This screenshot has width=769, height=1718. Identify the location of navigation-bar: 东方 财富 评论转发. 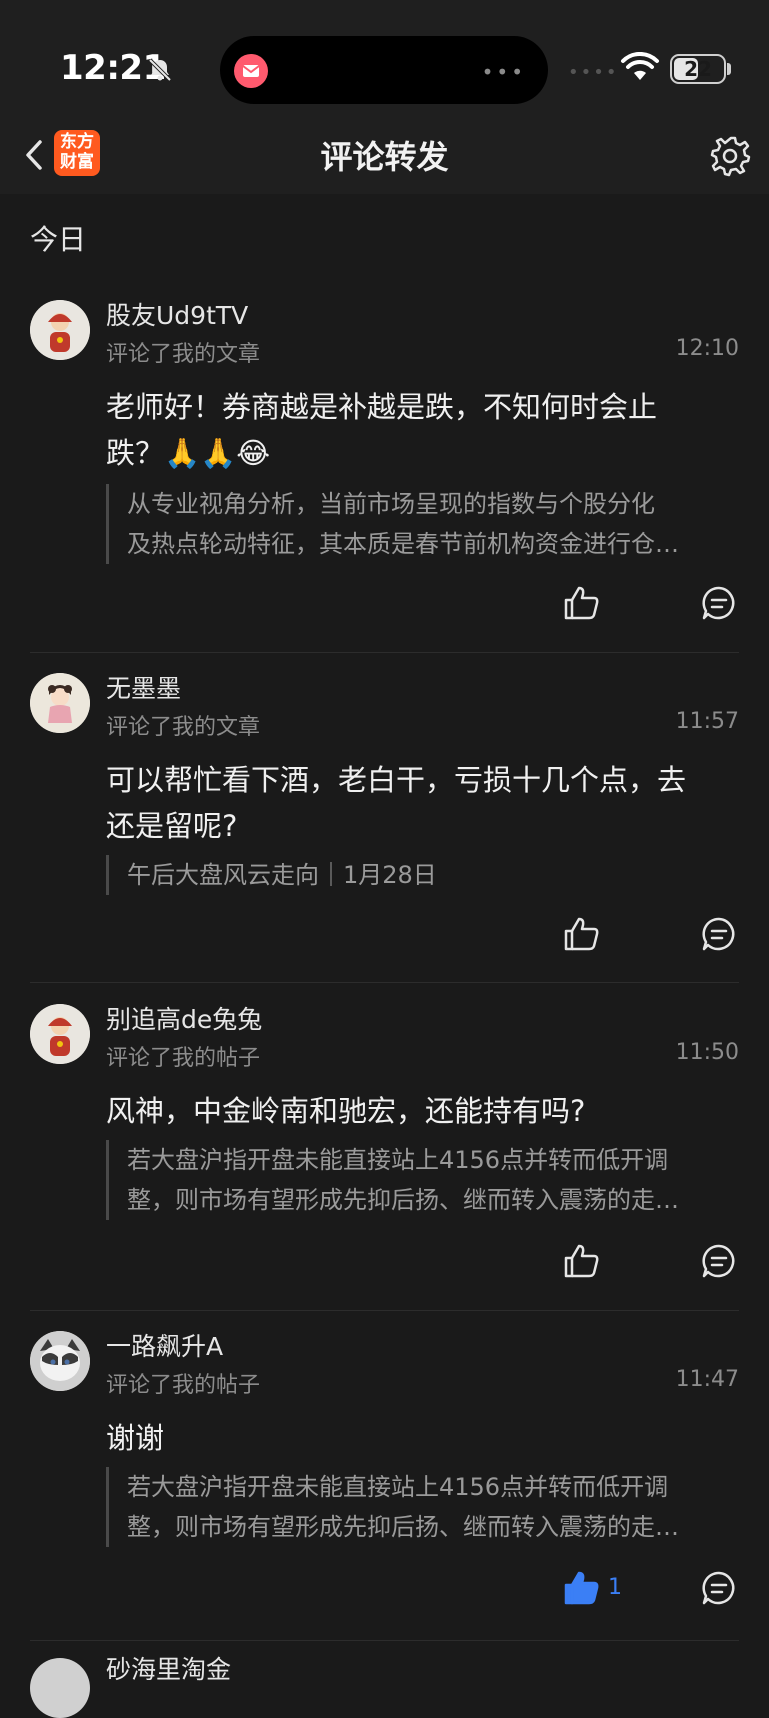
(384, 156).